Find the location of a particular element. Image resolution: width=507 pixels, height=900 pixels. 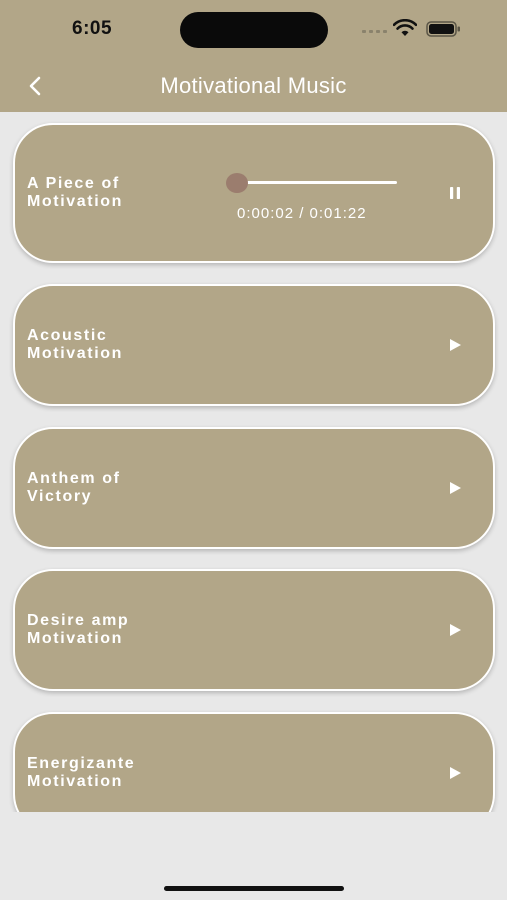

header: 6:05 Motivational Music is located at coordinates (253, 56).